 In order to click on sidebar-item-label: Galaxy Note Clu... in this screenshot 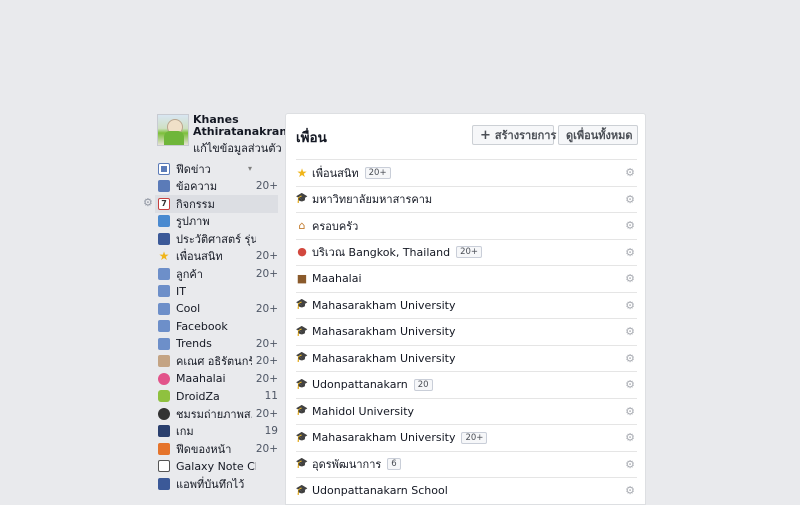, I will do `click(216, 466)`.